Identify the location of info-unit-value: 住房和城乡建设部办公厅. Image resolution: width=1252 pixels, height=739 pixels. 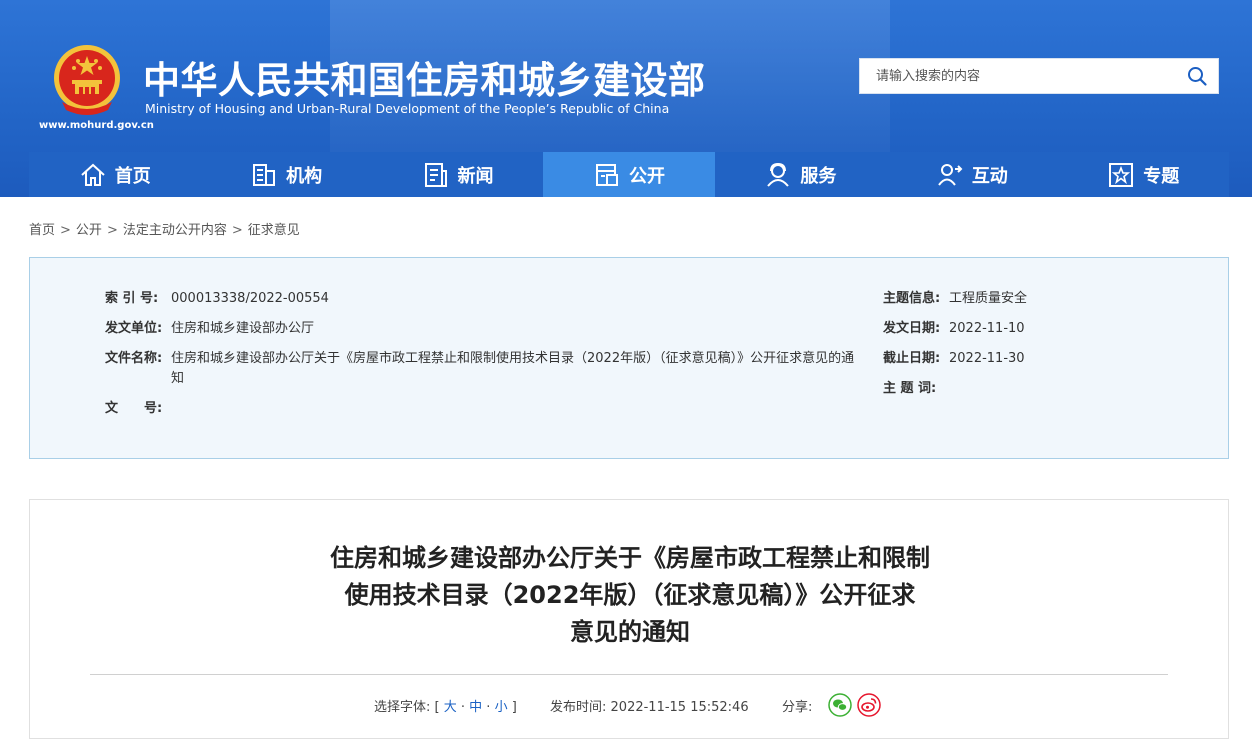
(243, 328).